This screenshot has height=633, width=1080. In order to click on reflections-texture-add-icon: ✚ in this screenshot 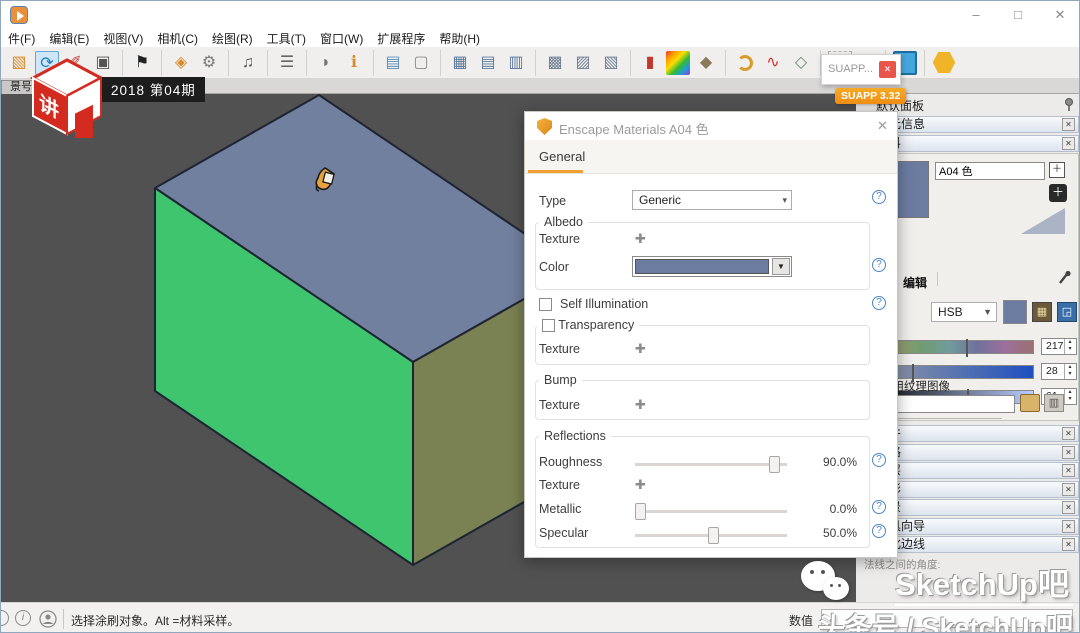, I will do `click(640, 485)`.